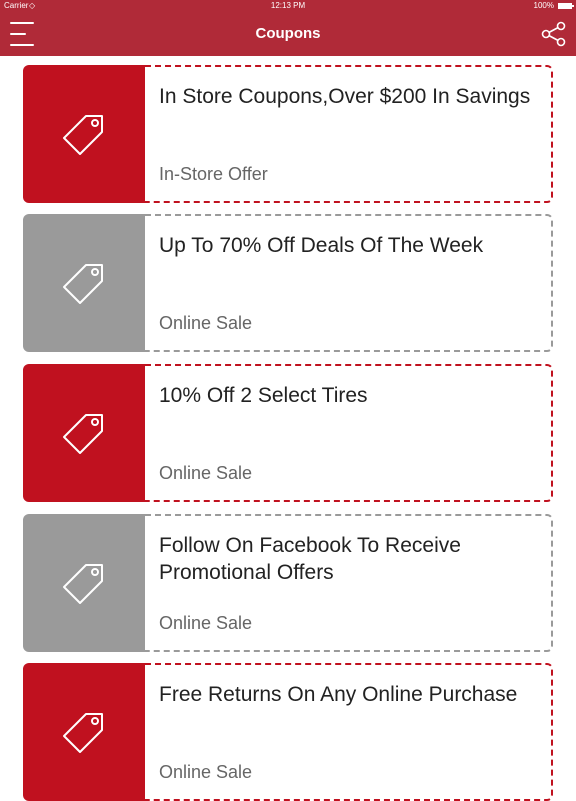  Describe the element at coordinates (345, 96) in the screenshot. I see `coupon-title: In Store Coupons,Over $200 In Savings` at that location.